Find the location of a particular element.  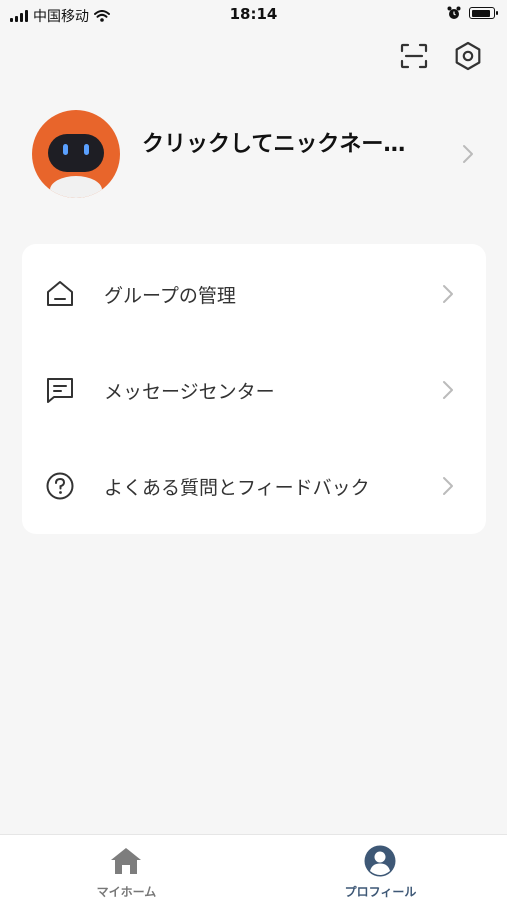

menu-item-group-management: グループの管理 is located at coordinates (254, 294).